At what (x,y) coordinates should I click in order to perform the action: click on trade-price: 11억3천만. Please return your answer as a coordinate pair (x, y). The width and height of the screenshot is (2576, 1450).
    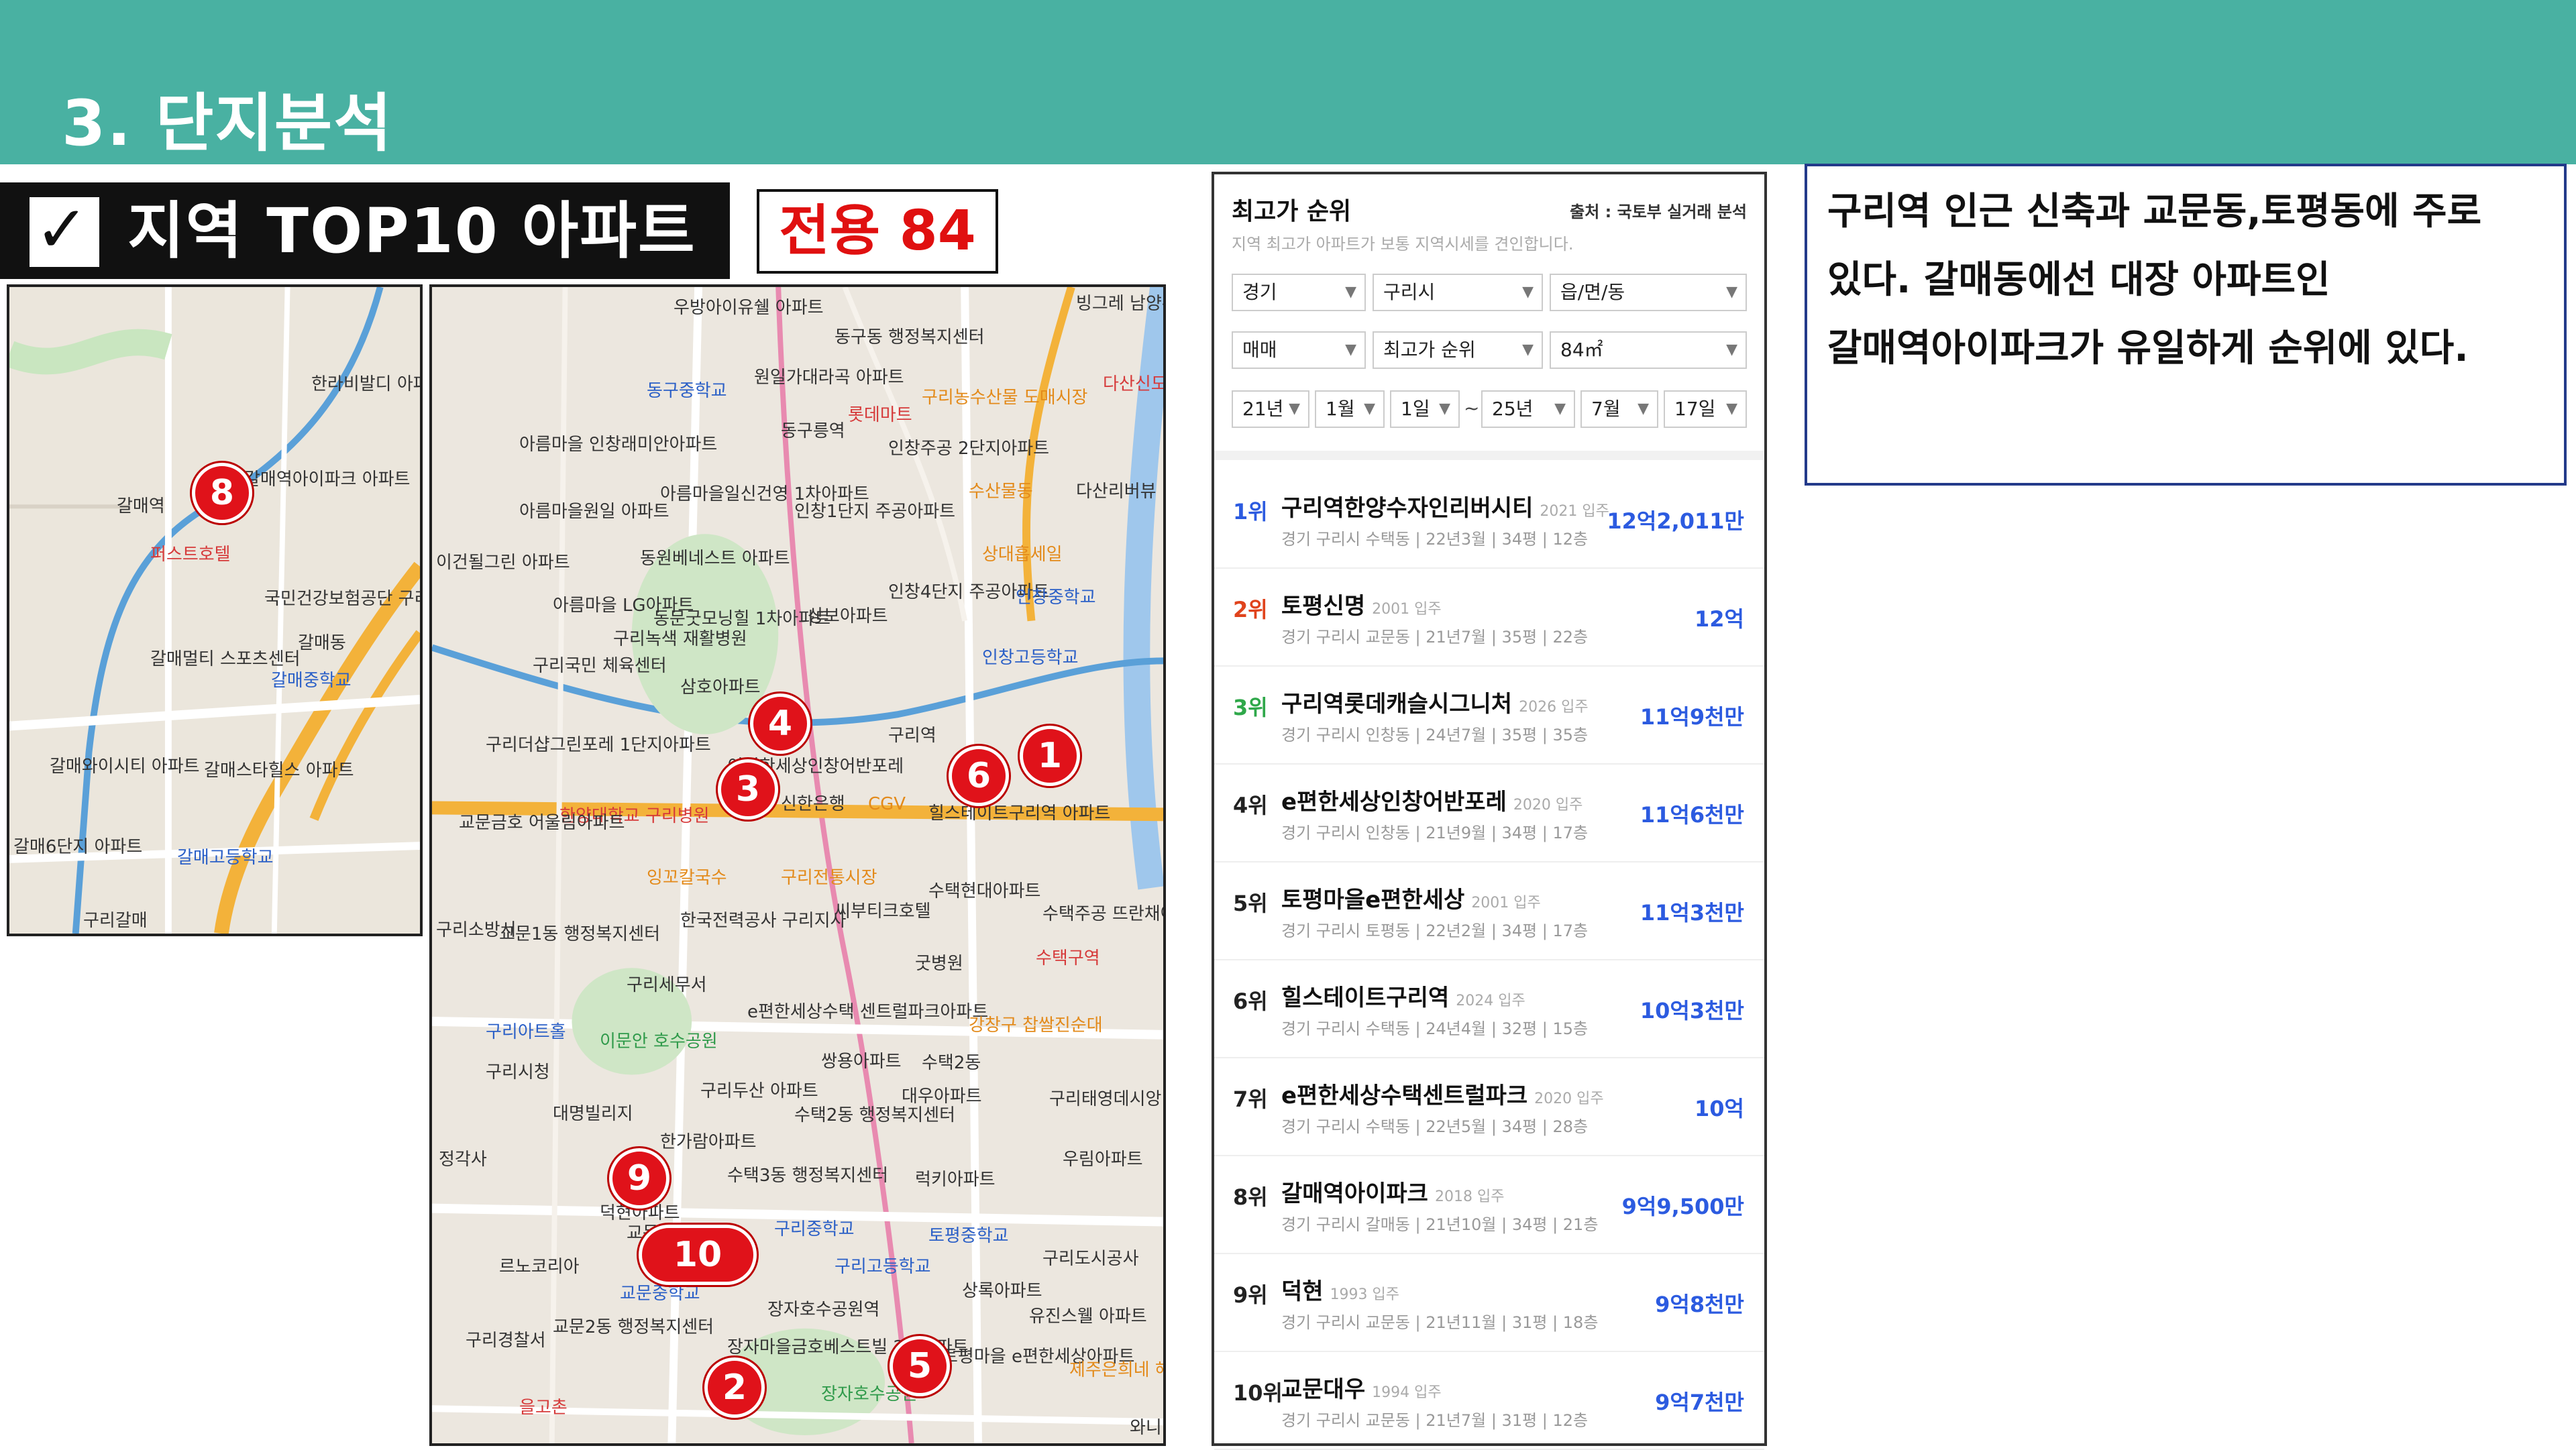
    Looking at the image, I should click on (1692, 913).